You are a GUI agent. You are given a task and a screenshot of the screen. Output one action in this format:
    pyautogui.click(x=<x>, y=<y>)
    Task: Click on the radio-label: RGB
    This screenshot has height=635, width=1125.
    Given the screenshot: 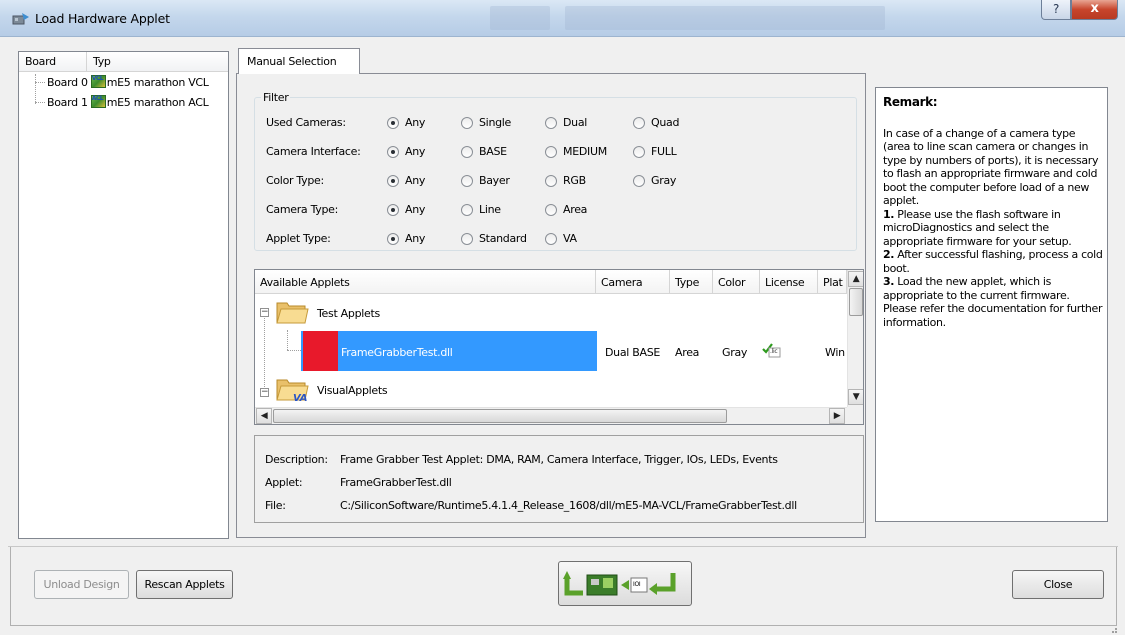 What is the action you would take?
    pyautogui.click(x=574, y=180)
    